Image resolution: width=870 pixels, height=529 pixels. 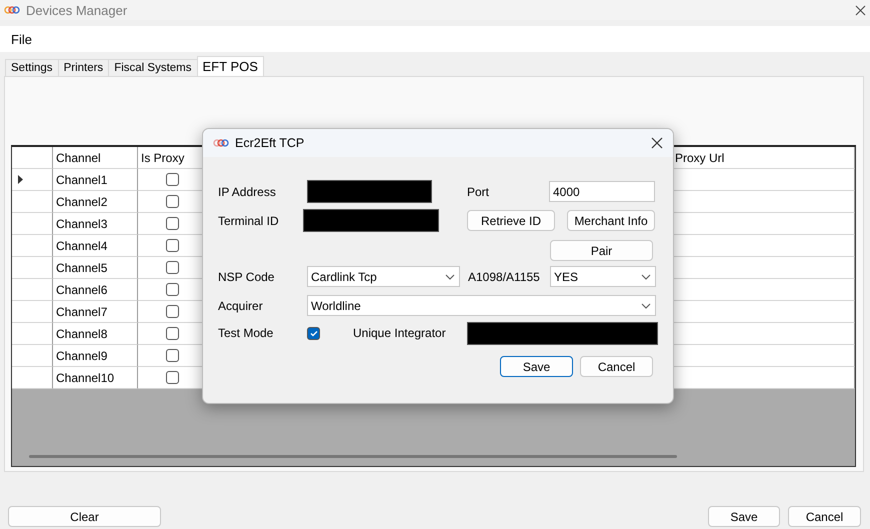 I want to click on clear-button: Clear, so click(x=84, y=516).